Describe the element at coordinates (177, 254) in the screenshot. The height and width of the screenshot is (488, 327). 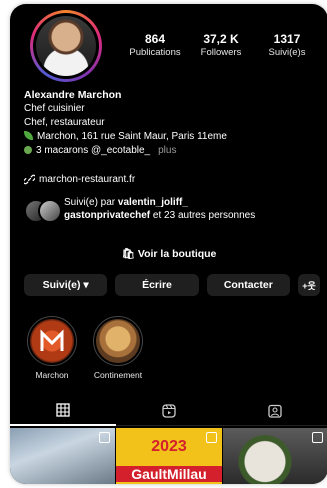
I see `shop-label: Voir la boutique` at that location.